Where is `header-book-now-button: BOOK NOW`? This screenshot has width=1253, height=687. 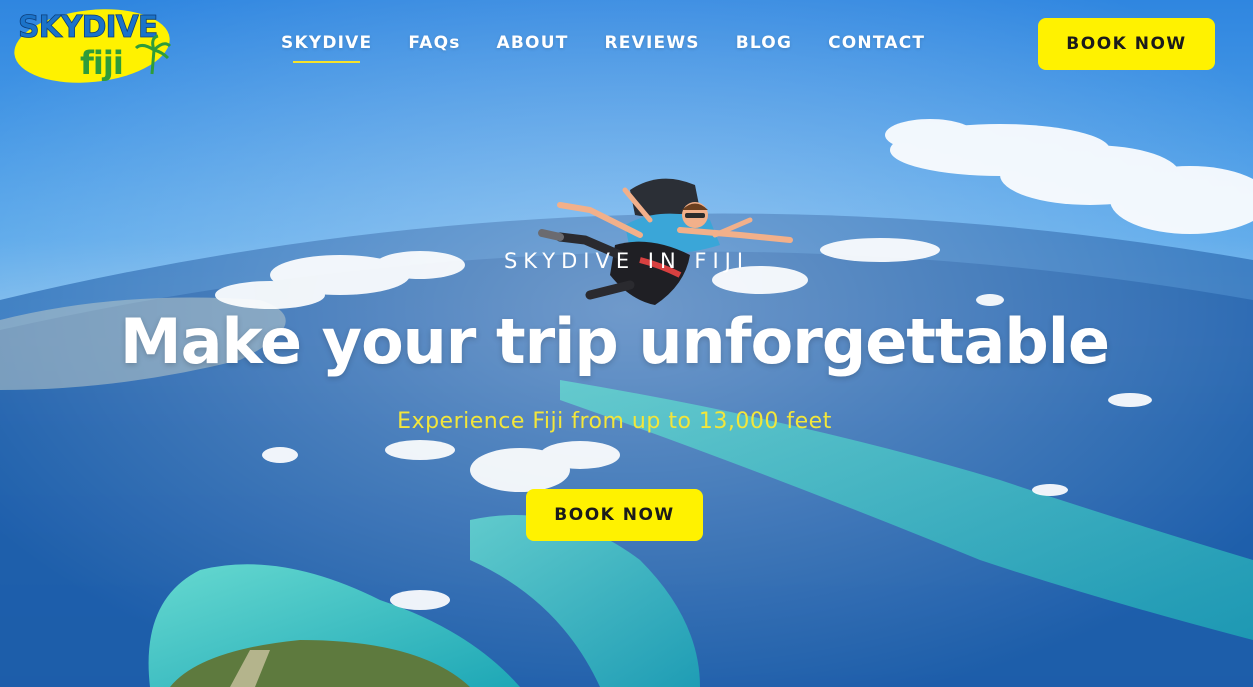
header-book-now-button: BOOK NOW is located at coordinates (1126, 44).